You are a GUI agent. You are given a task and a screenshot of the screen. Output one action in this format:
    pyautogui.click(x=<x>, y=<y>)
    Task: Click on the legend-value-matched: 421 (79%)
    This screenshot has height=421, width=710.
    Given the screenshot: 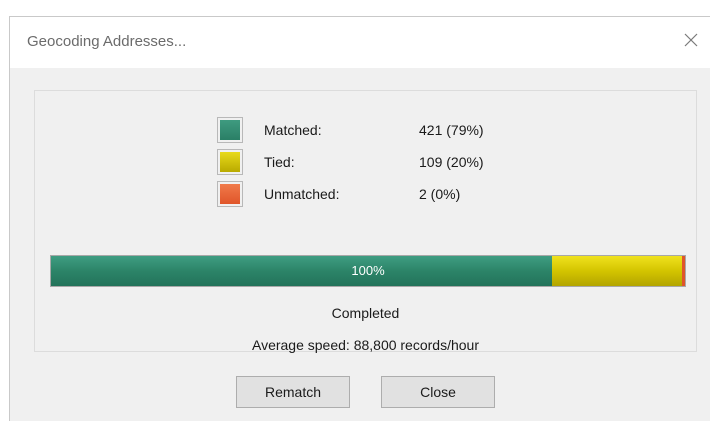 What is the action you would take?
    pyautogui.click(x=451, y=130)
    